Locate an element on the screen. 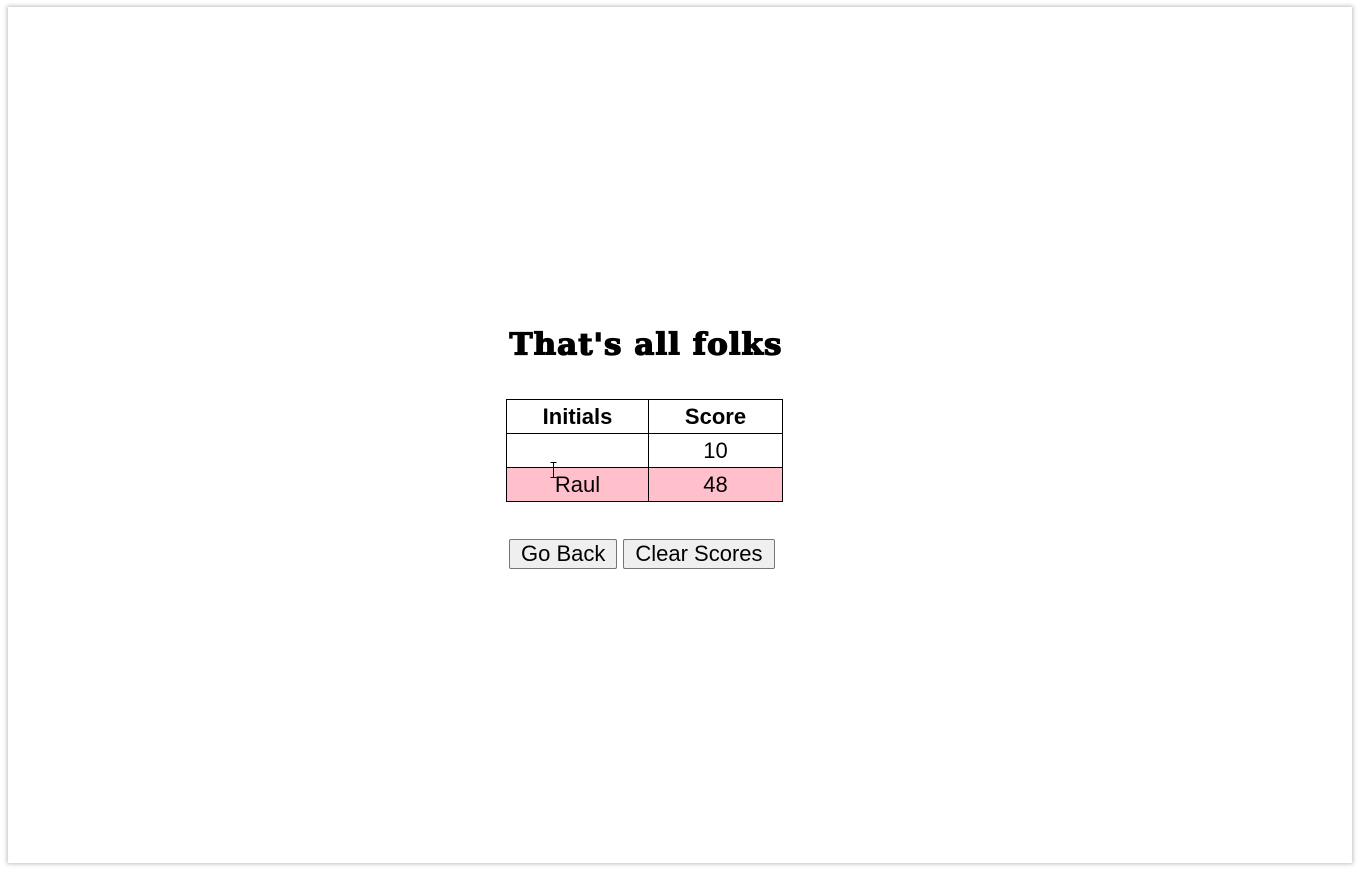 The height and width of the screenshot is (872, 1360). table-row: Raul 48 is located at coordinates (644, 484).